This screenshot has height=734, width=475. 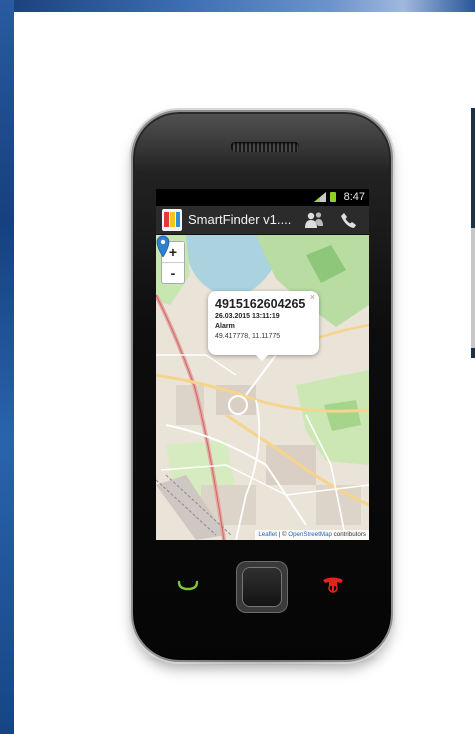 I want to click on popup-close-button: ×, so click(x=312, y=297).